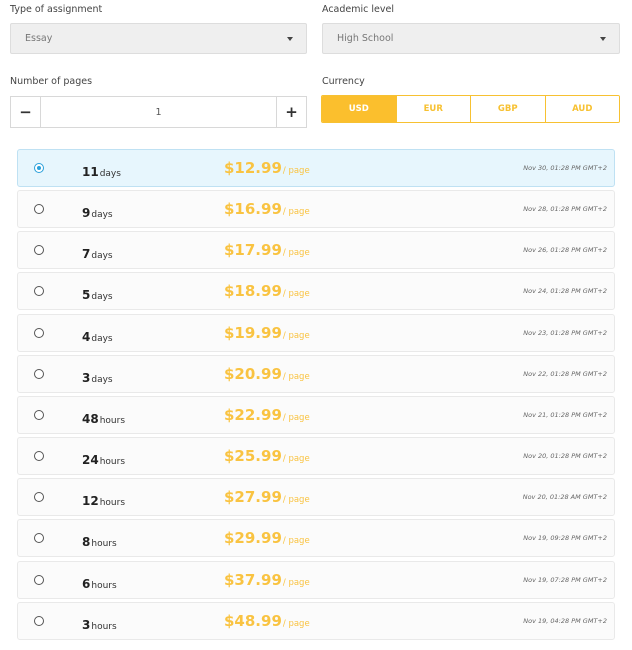 This screenshot has width=632, height=650. What do you see at coordinates (565, 415) in the screenshot?
I see `deadline-date: Nov 21, 01:28 PM GMT+2` at bounding box center [565, 415].